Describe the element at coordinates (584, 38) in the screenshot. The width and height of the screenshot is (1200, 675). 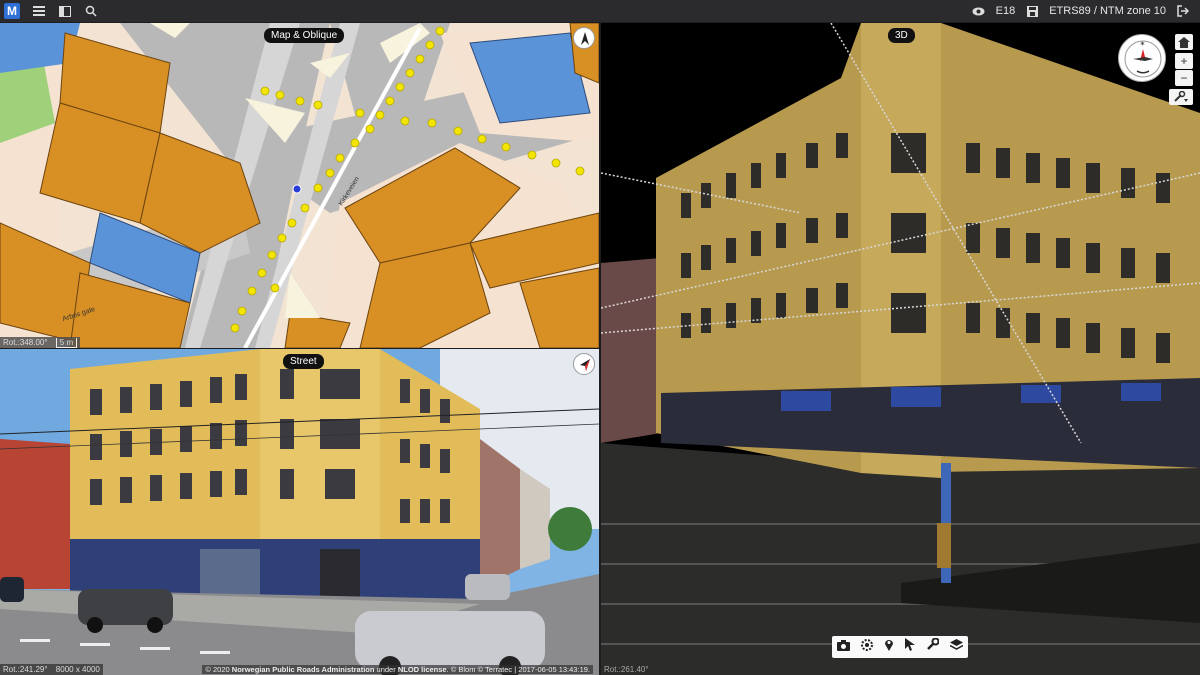
I see `map-north-arrow-icon` at that location.